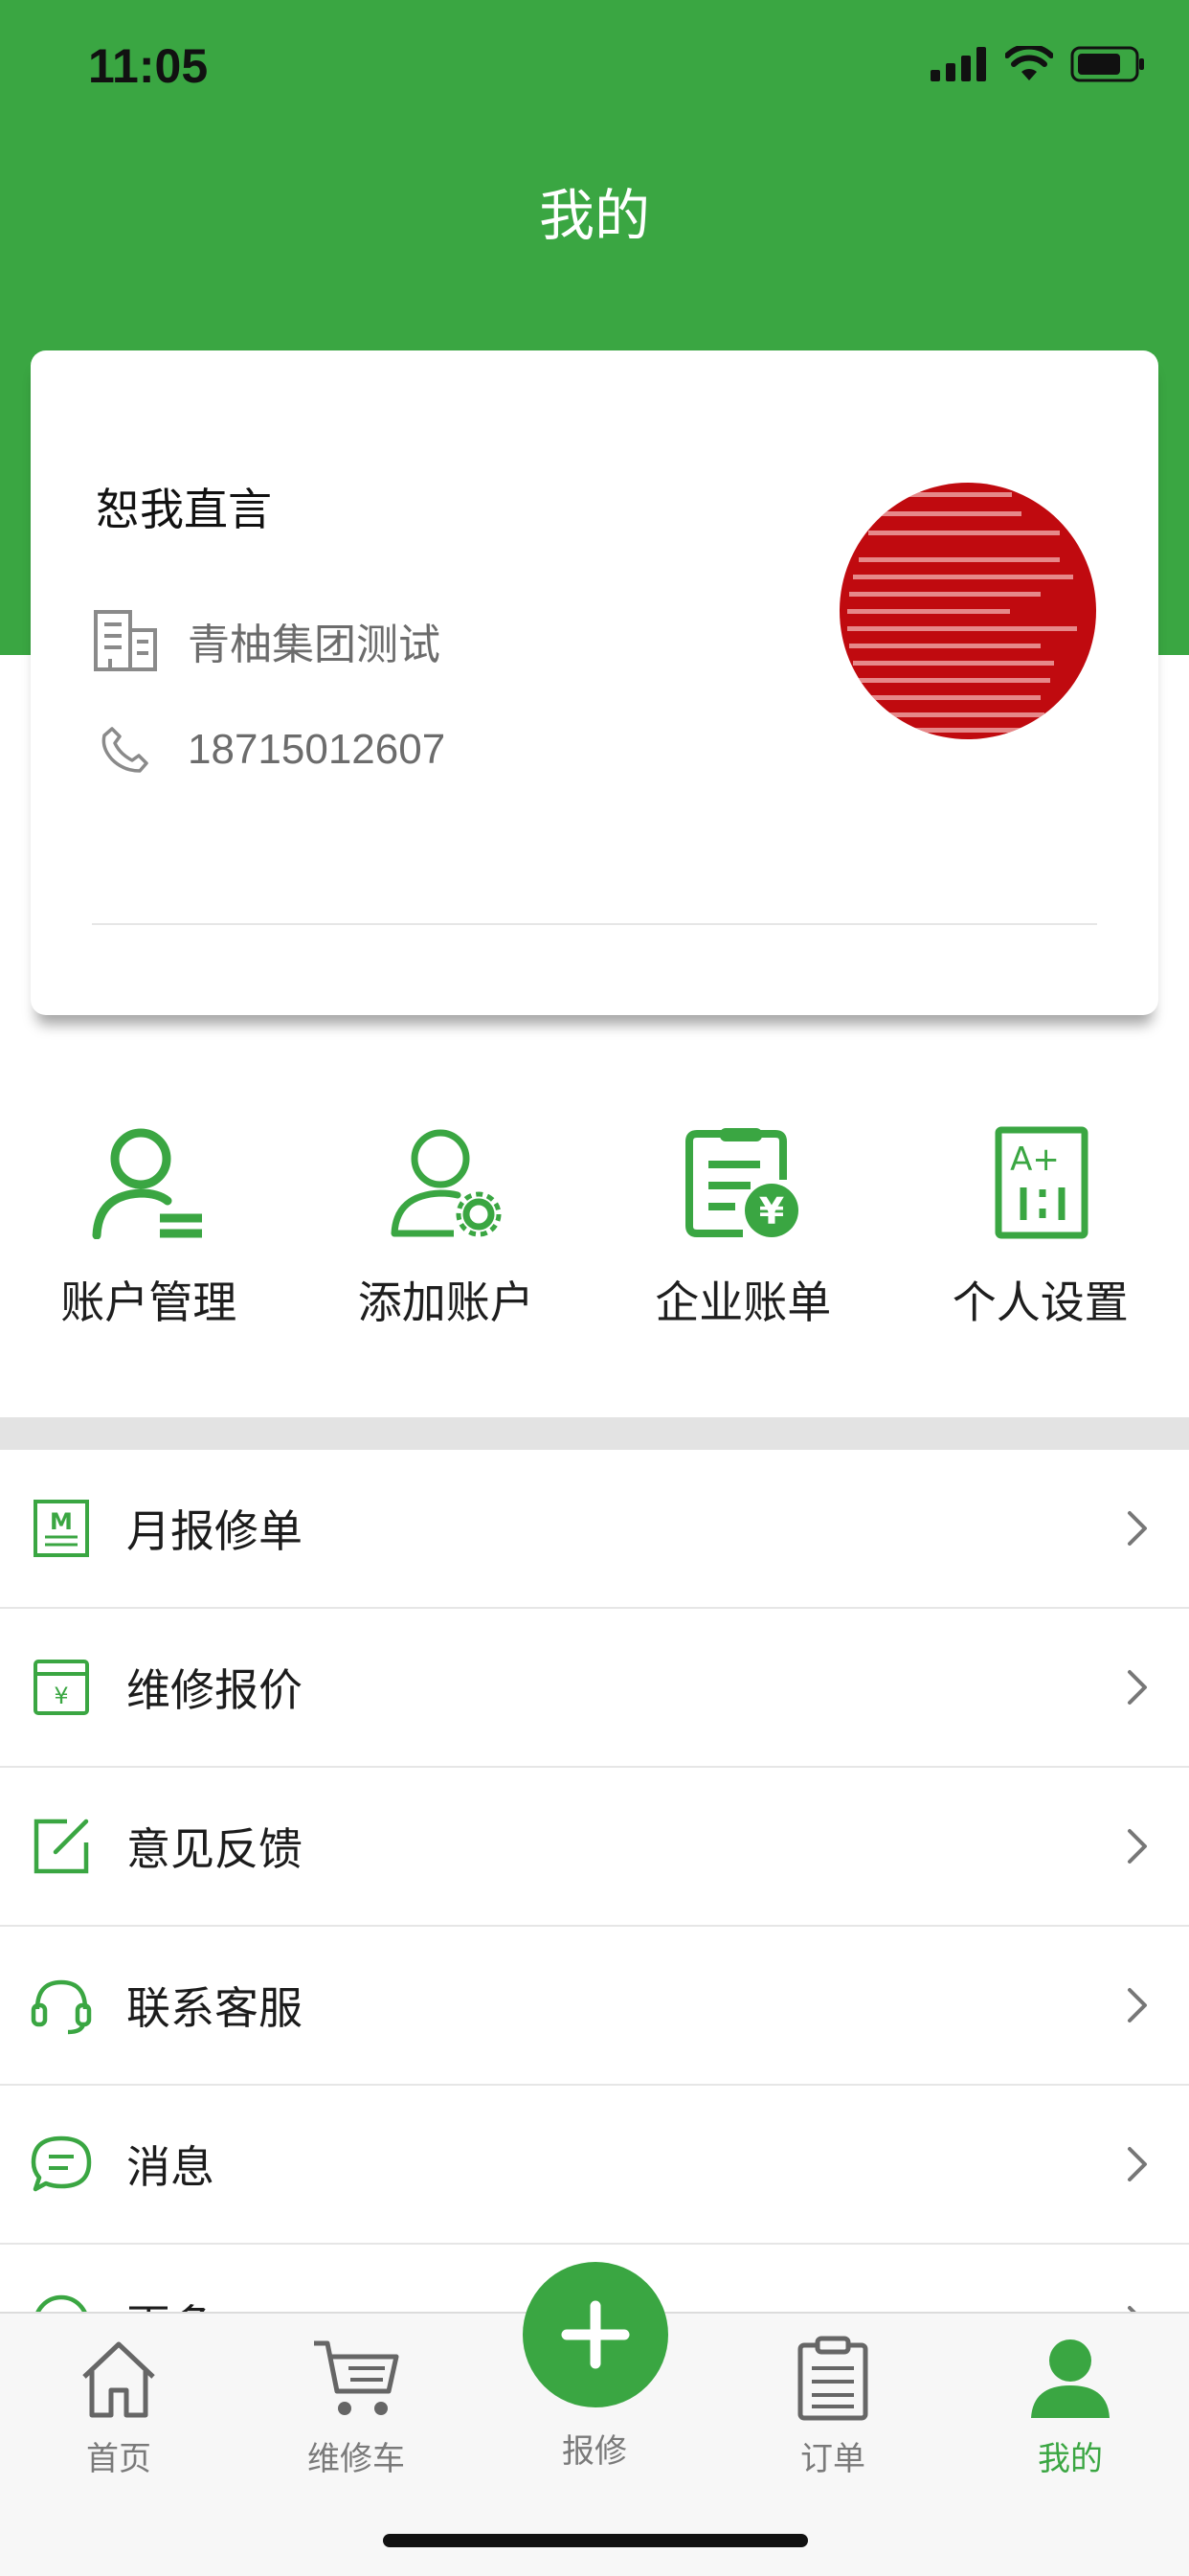  Describe the element at coordinates (594, 2006) in the screenshot. I see `menu-item-customer-service: 联系客服` at that location.